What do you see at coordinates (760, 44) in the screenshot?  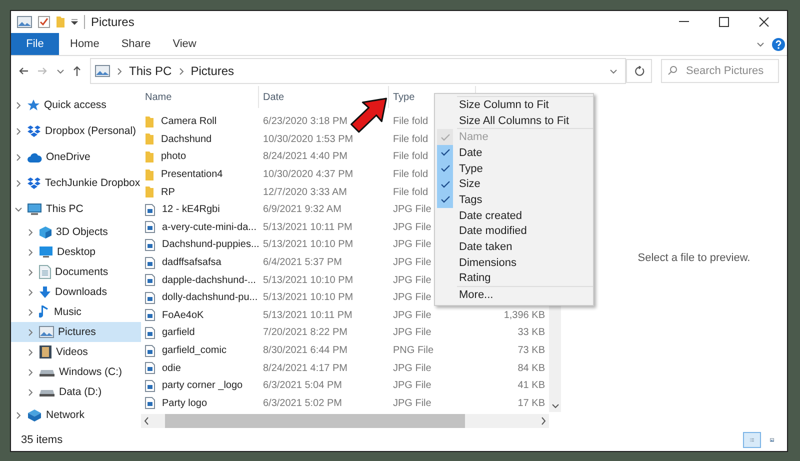 I see `expand-ribbon-icon` at bounding box center [760, 44].